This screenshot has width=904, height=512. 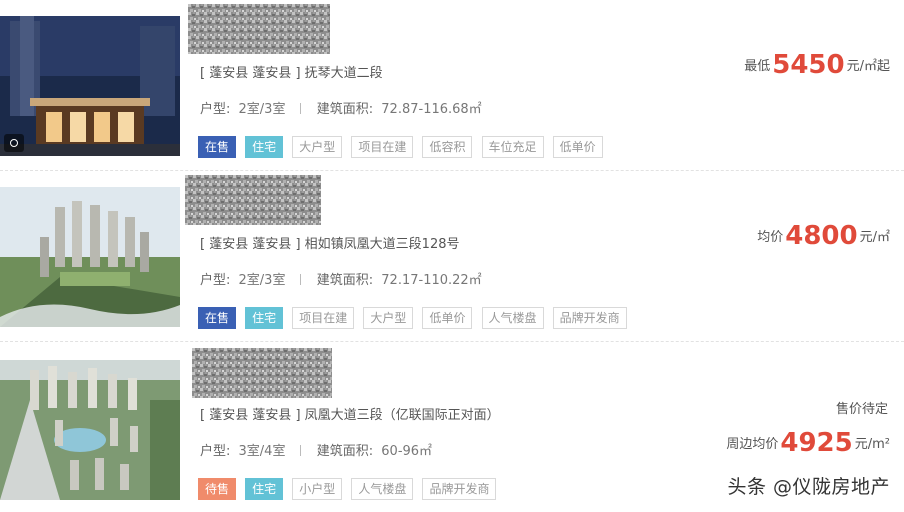 What do you see at coordinates (330, 242) in the screenshot?
I see `listing-address: [ 蓬安县 蓬安县 ] 相如镇凤凰大道三段128号` at bounding box center [330, 242].